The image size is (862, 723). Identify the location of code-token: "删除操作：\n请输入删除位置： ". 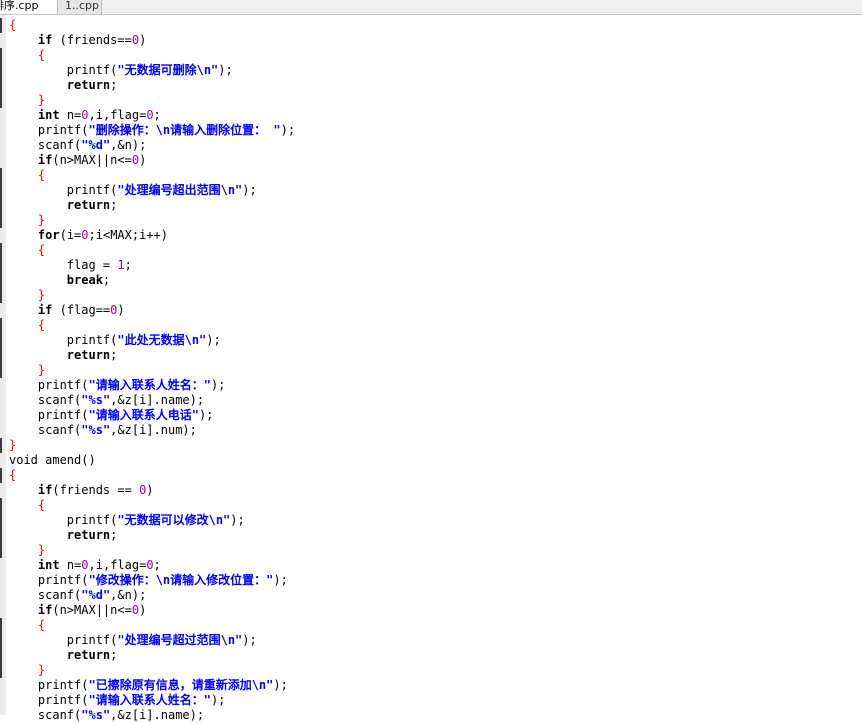
(184, 130).